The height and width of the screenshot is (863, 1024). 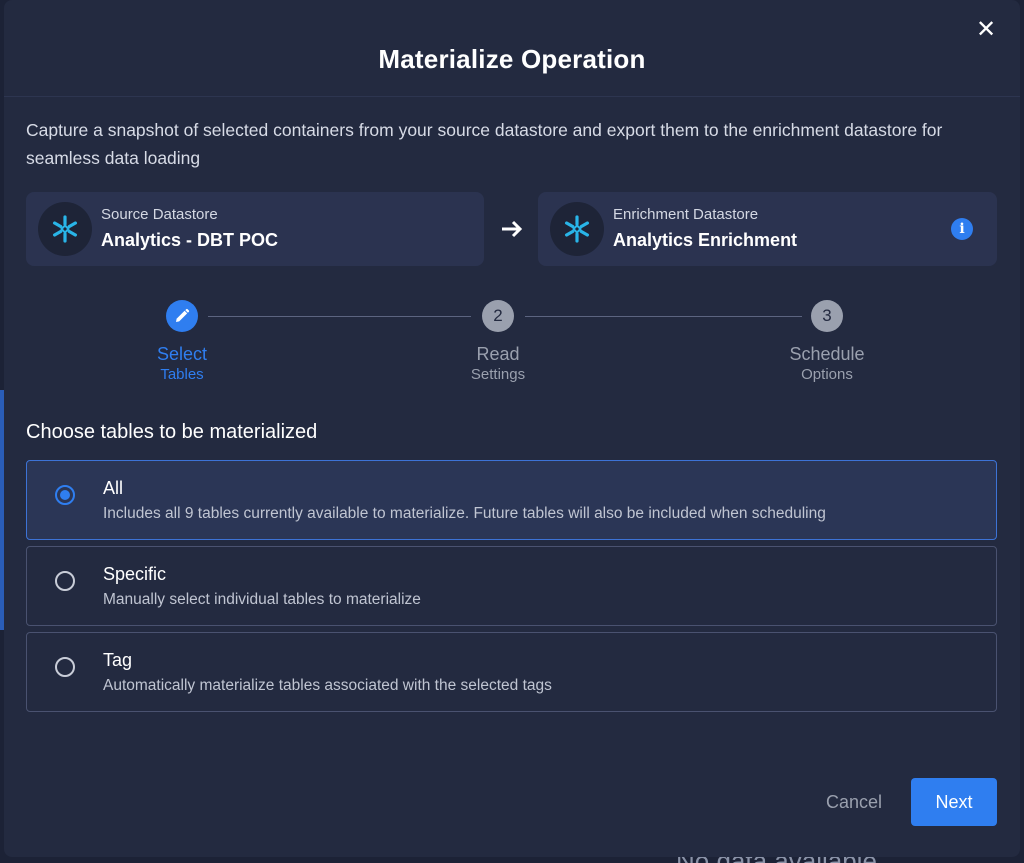 I want to click on source-datastore-card: Source Datastore Analytics - DBT POC, so click(x=255, y=229).